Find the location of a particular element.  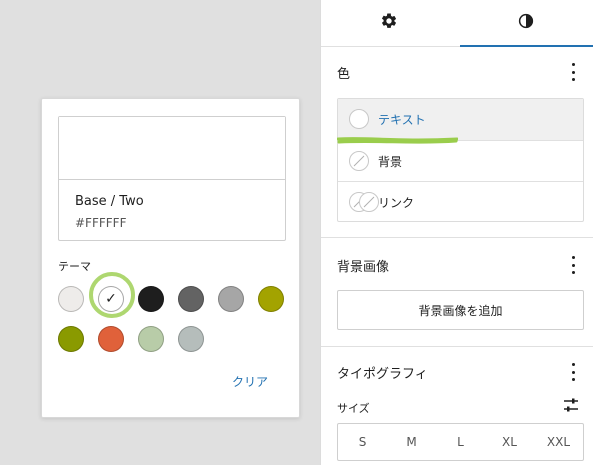

add-background-image-button: 背景画像を追加 is located at coordinates (460, 310).